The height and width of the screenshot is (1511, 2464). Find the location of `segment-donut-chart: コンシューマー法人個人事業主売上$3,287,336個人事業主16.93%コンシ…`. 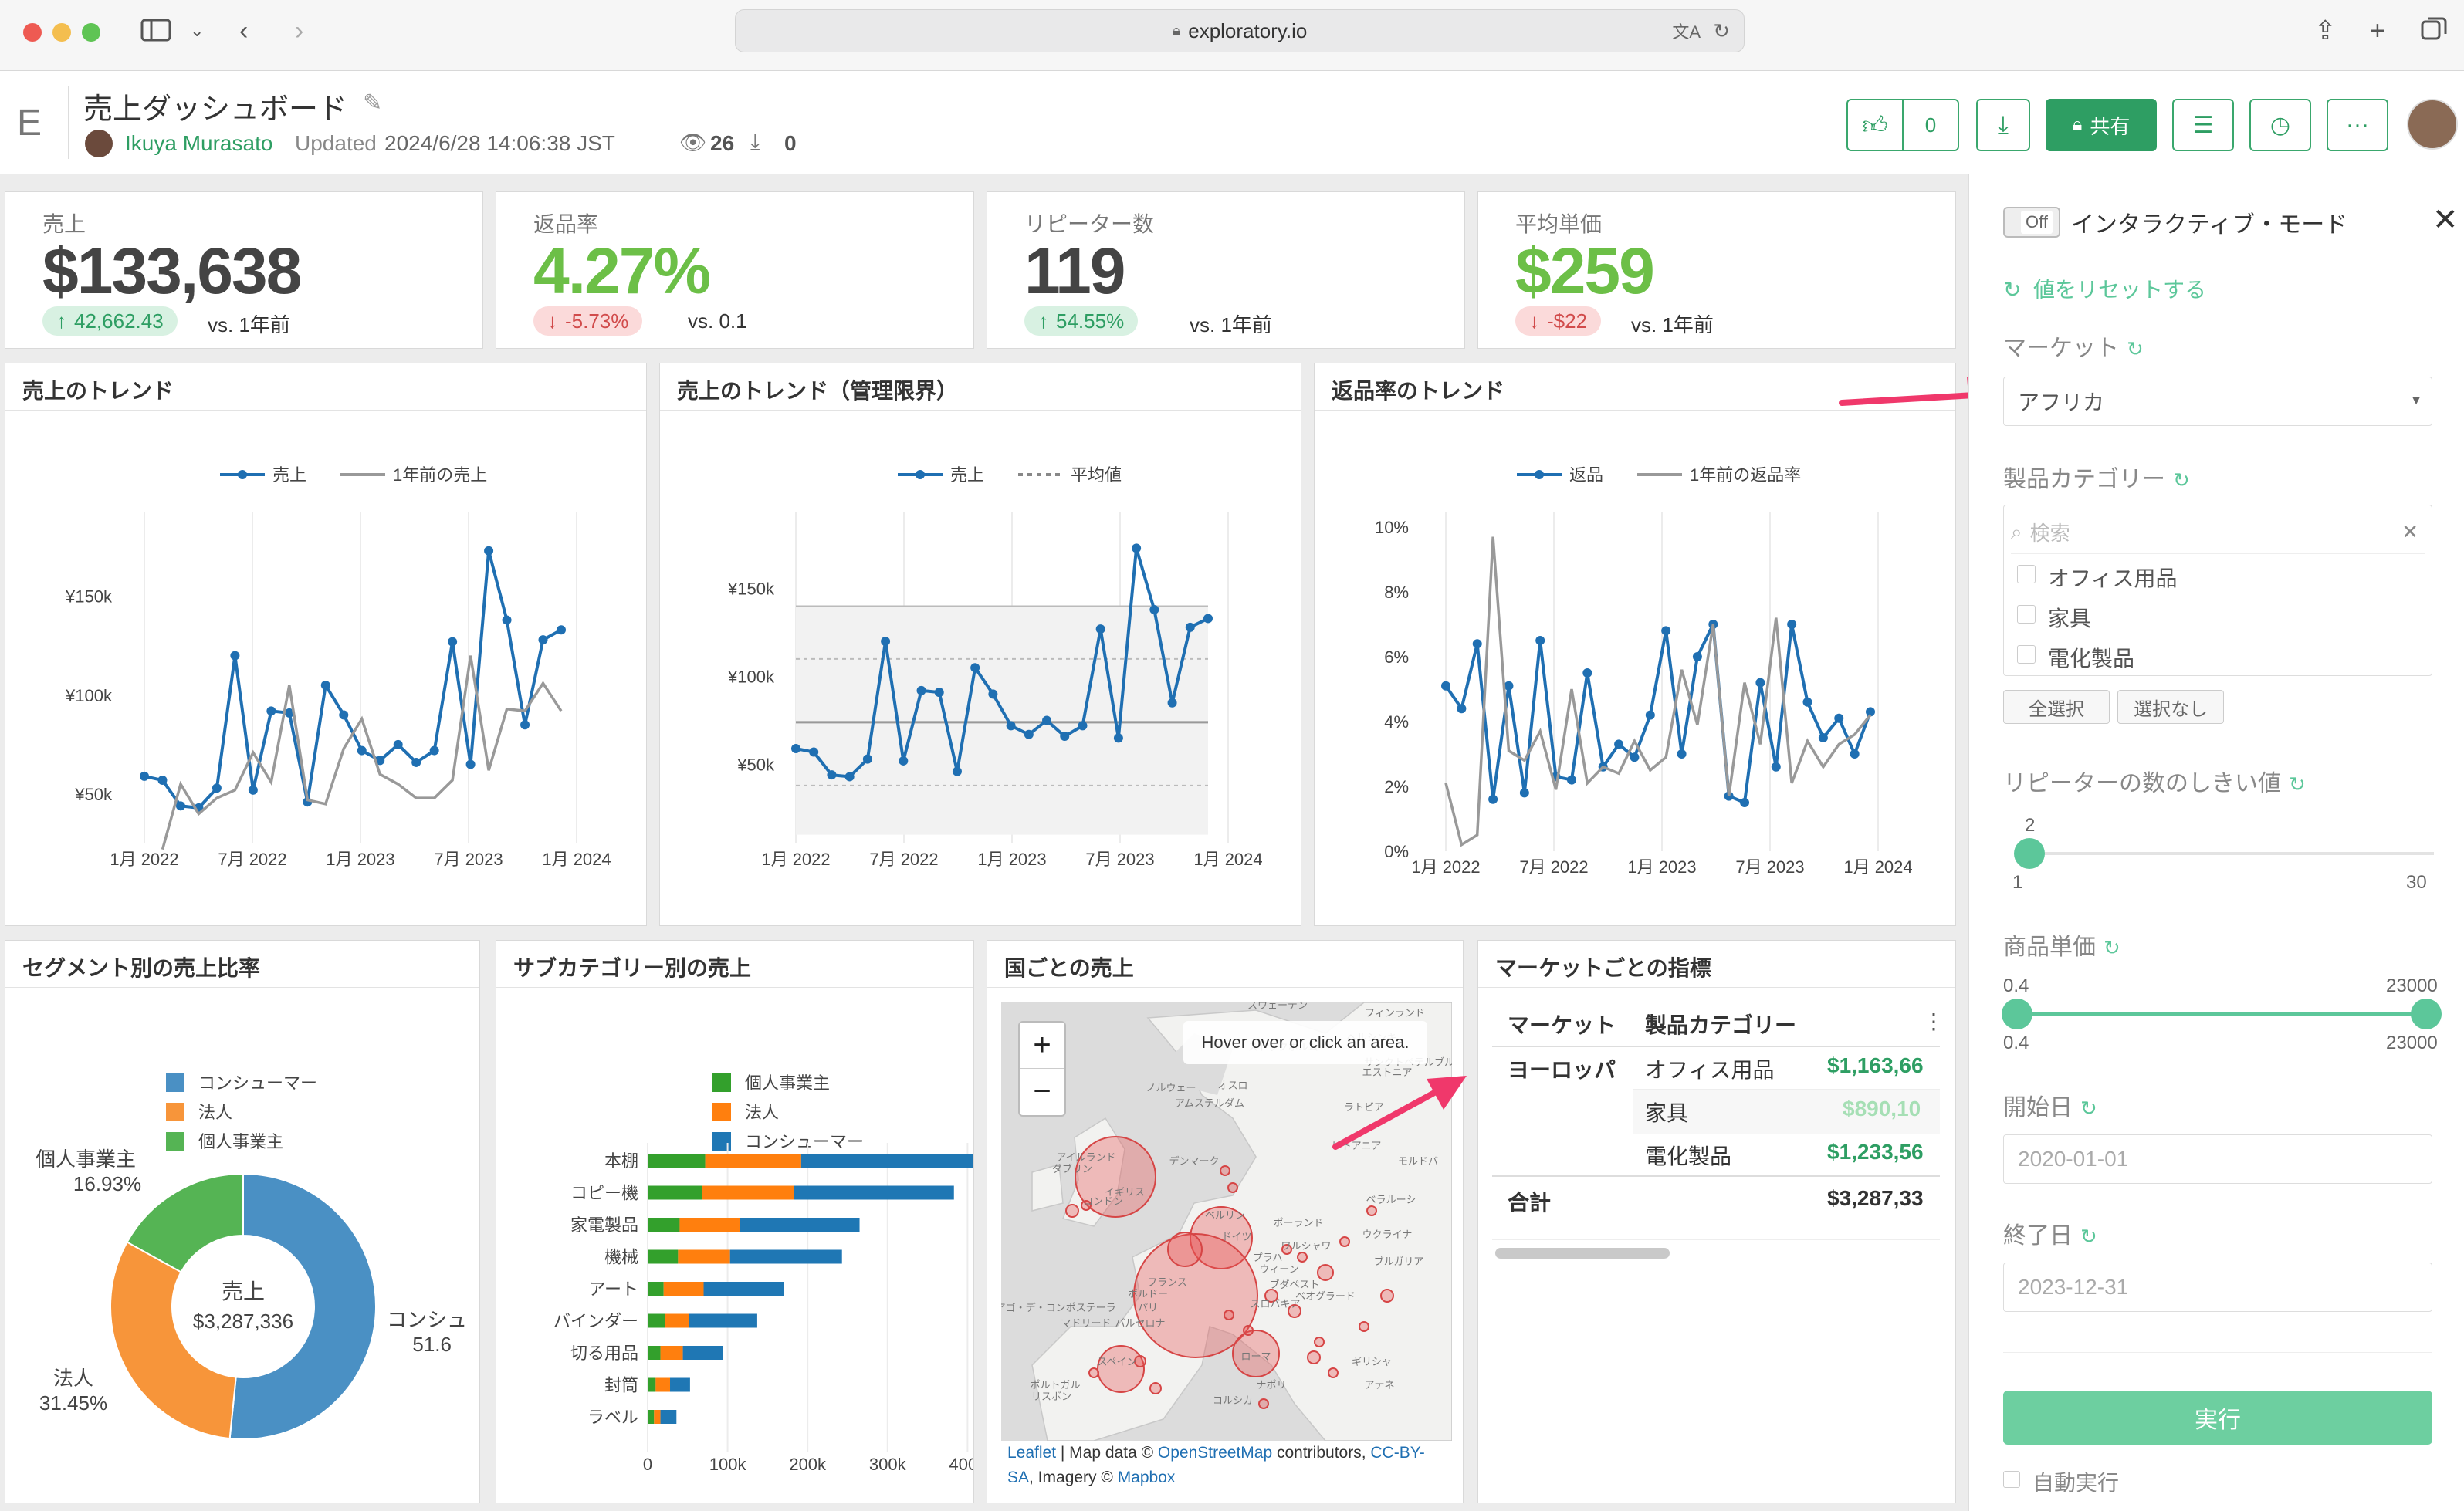

segment-donut-chart: コンシューマー法人個人事業主売上$3,287,336個人事業主16.93%コンシ… is located at coordinates (242, 1243).